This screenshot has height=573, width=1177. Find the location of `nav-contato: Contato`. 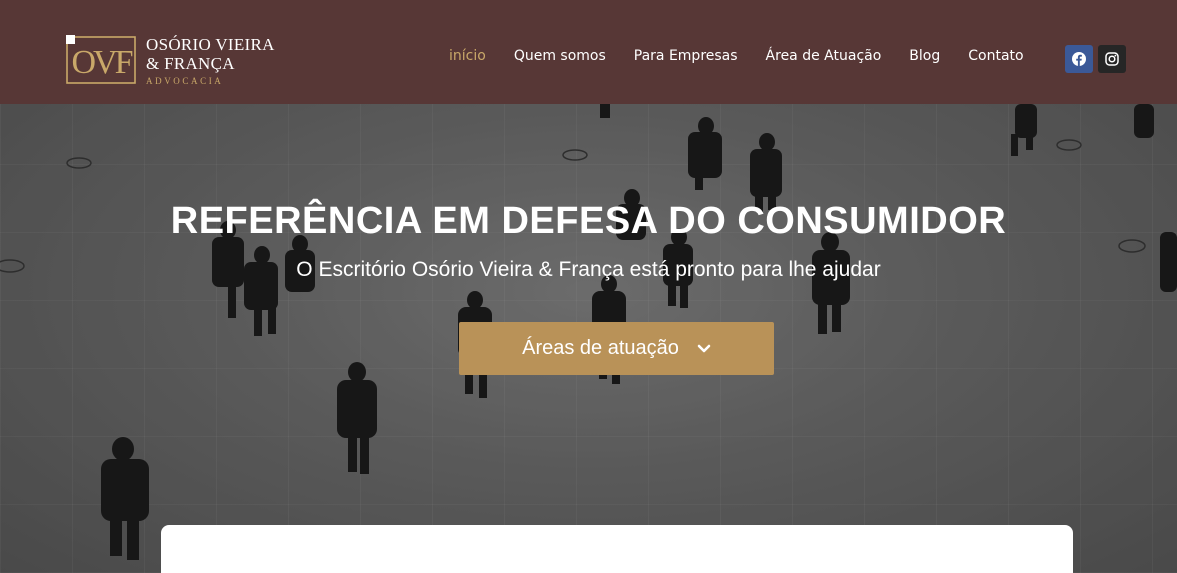

nav-contato: Contato is located at coordinates (995, 56).